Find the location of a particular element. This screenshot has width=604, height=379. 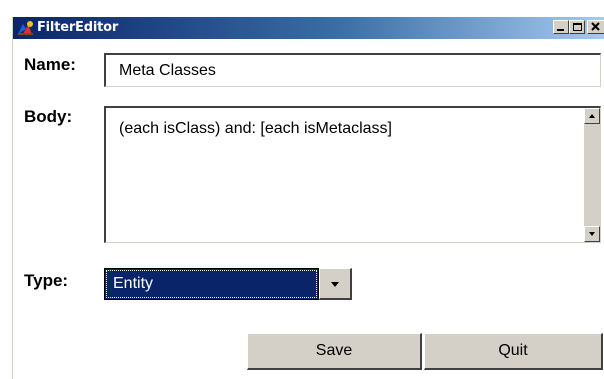

scroll-down-icon is located at coordinates (592, 234).